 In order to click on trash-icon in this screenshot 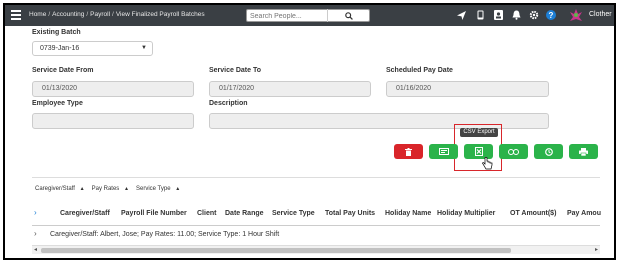, I will do `click(408, 151)`.